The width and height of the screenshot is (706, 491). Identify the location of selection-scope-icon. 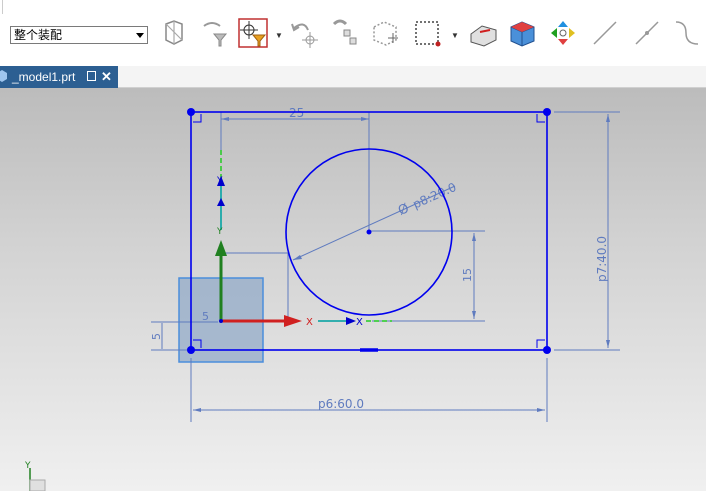
(253, 33).